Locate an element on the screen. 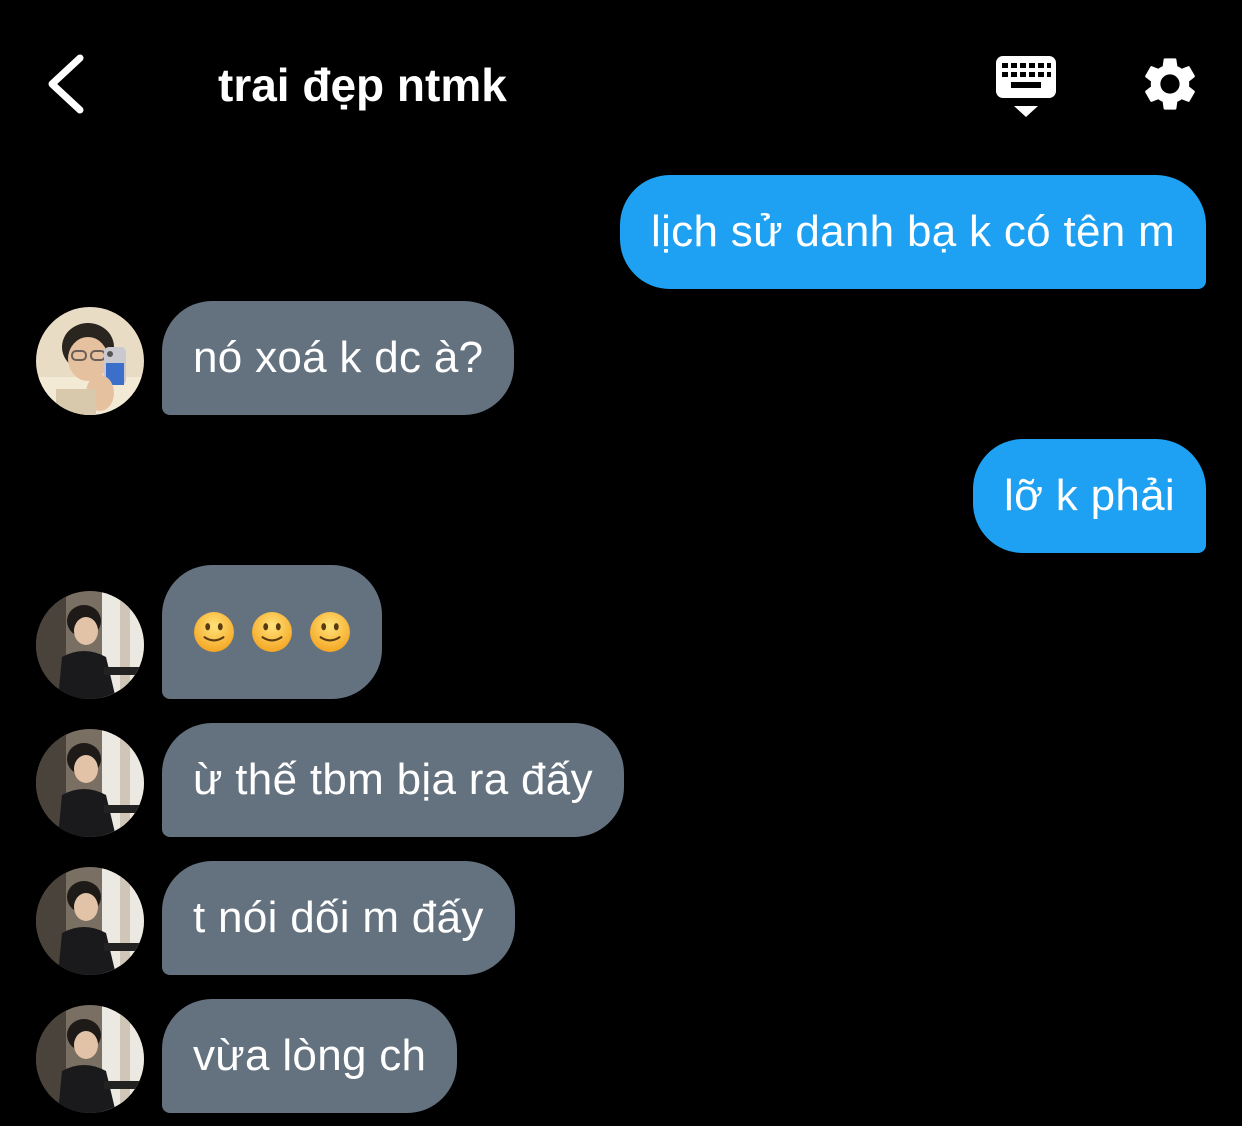 The width and height of the screenshot is (1242, 1126). keyboard-icon is located at coordinates (1026, 86).